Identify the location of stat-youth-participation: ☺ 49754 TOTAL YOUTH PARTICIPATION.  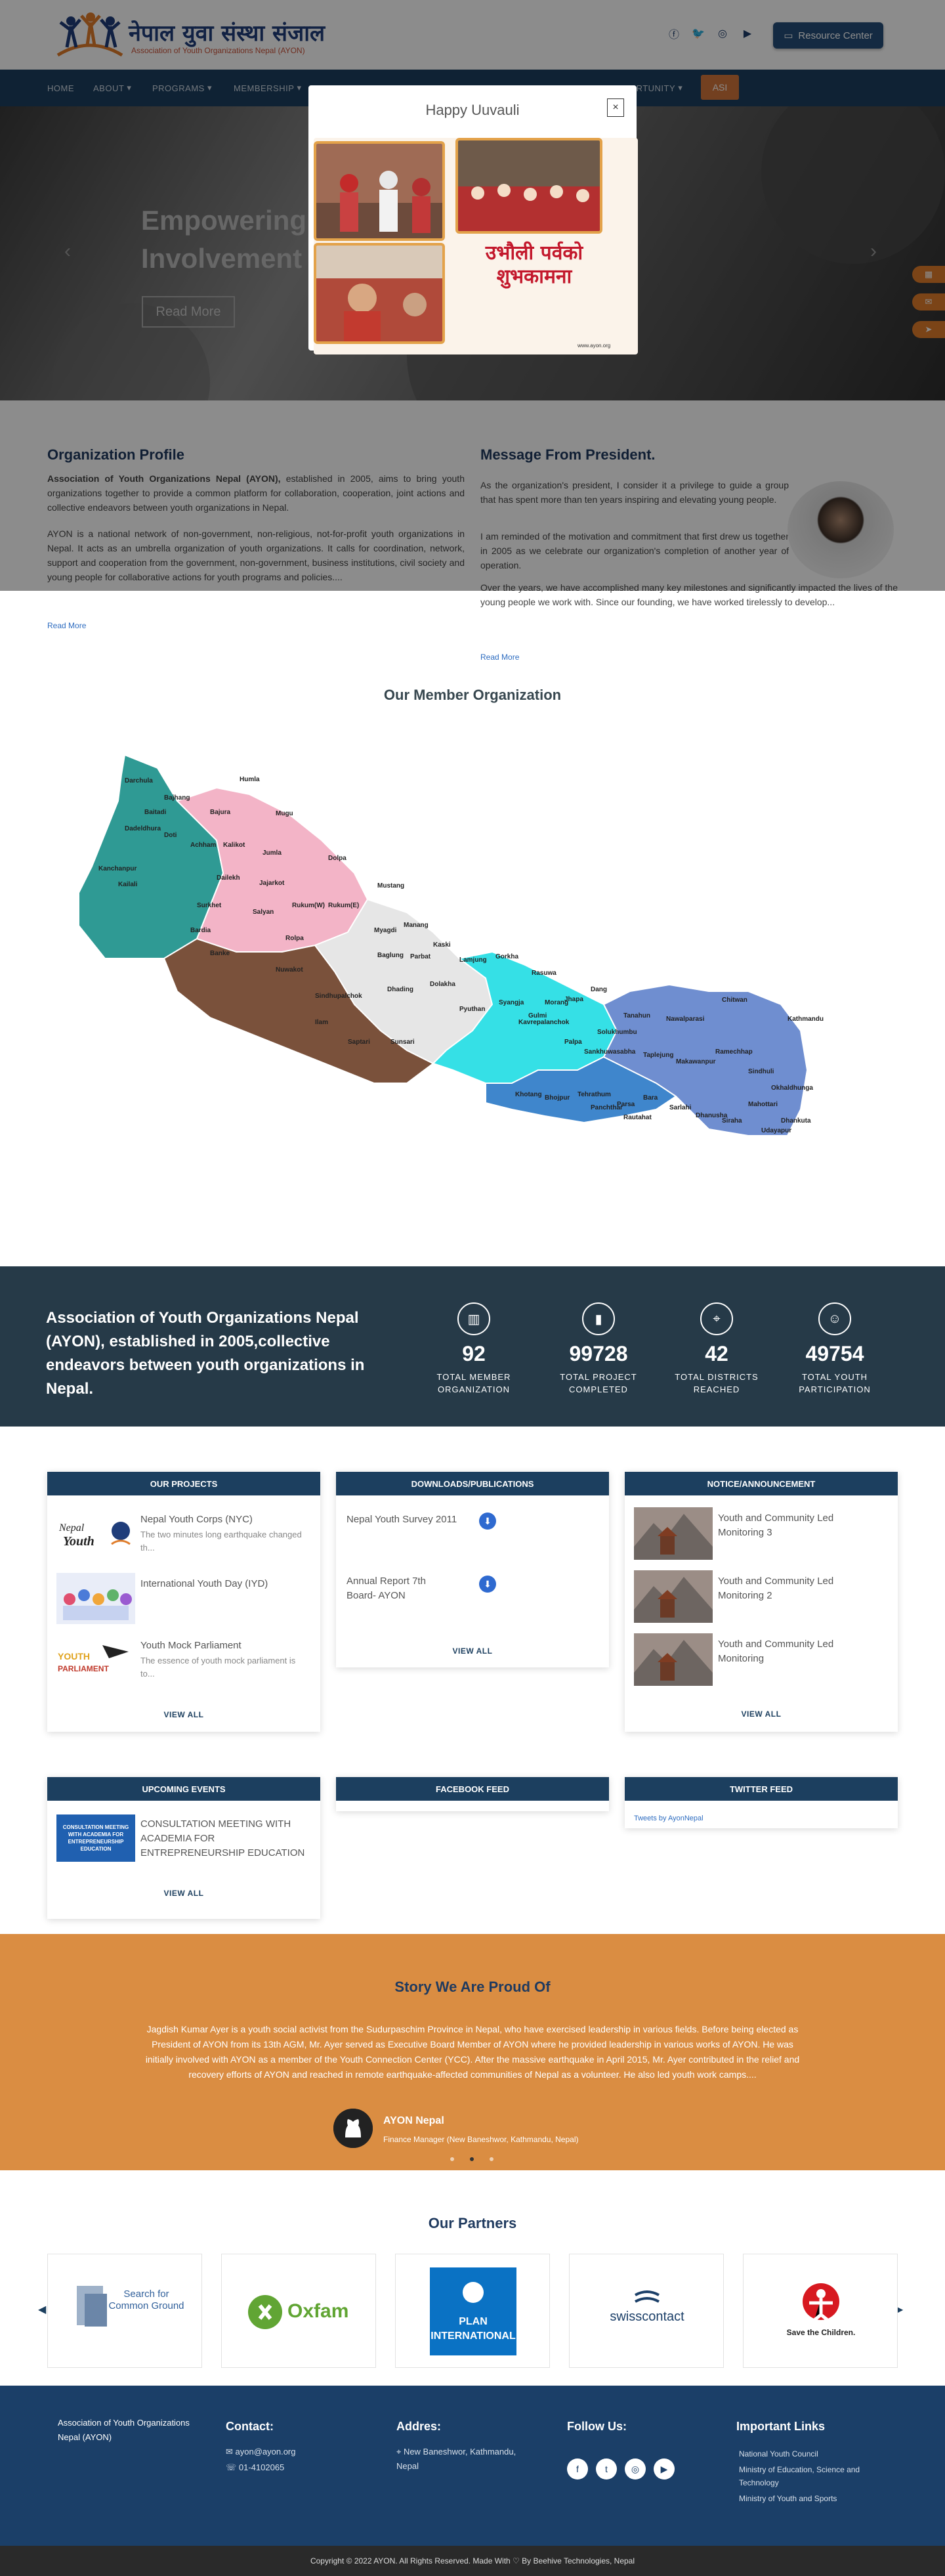
(835, 1349).